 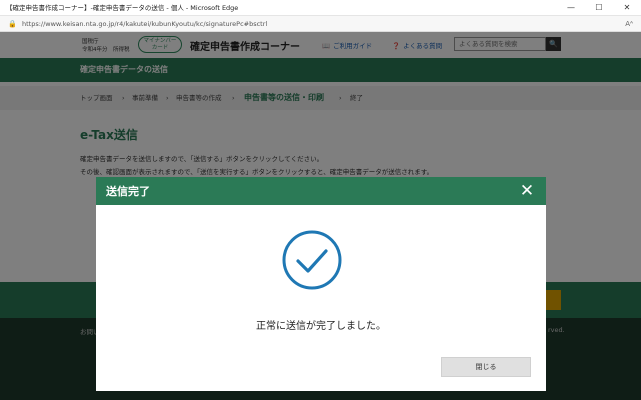 What do you see at coordinates (486, 367) in the screenshot?
I see `dialog-close-button: 閉じる` at bounding box center [486, 367].